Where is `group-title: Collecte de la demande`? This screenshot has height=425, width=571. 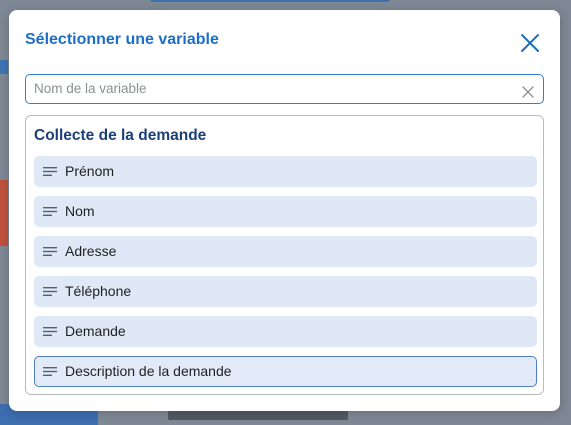
group-title: Collecte de la demande is located at coordinates (120, 135).